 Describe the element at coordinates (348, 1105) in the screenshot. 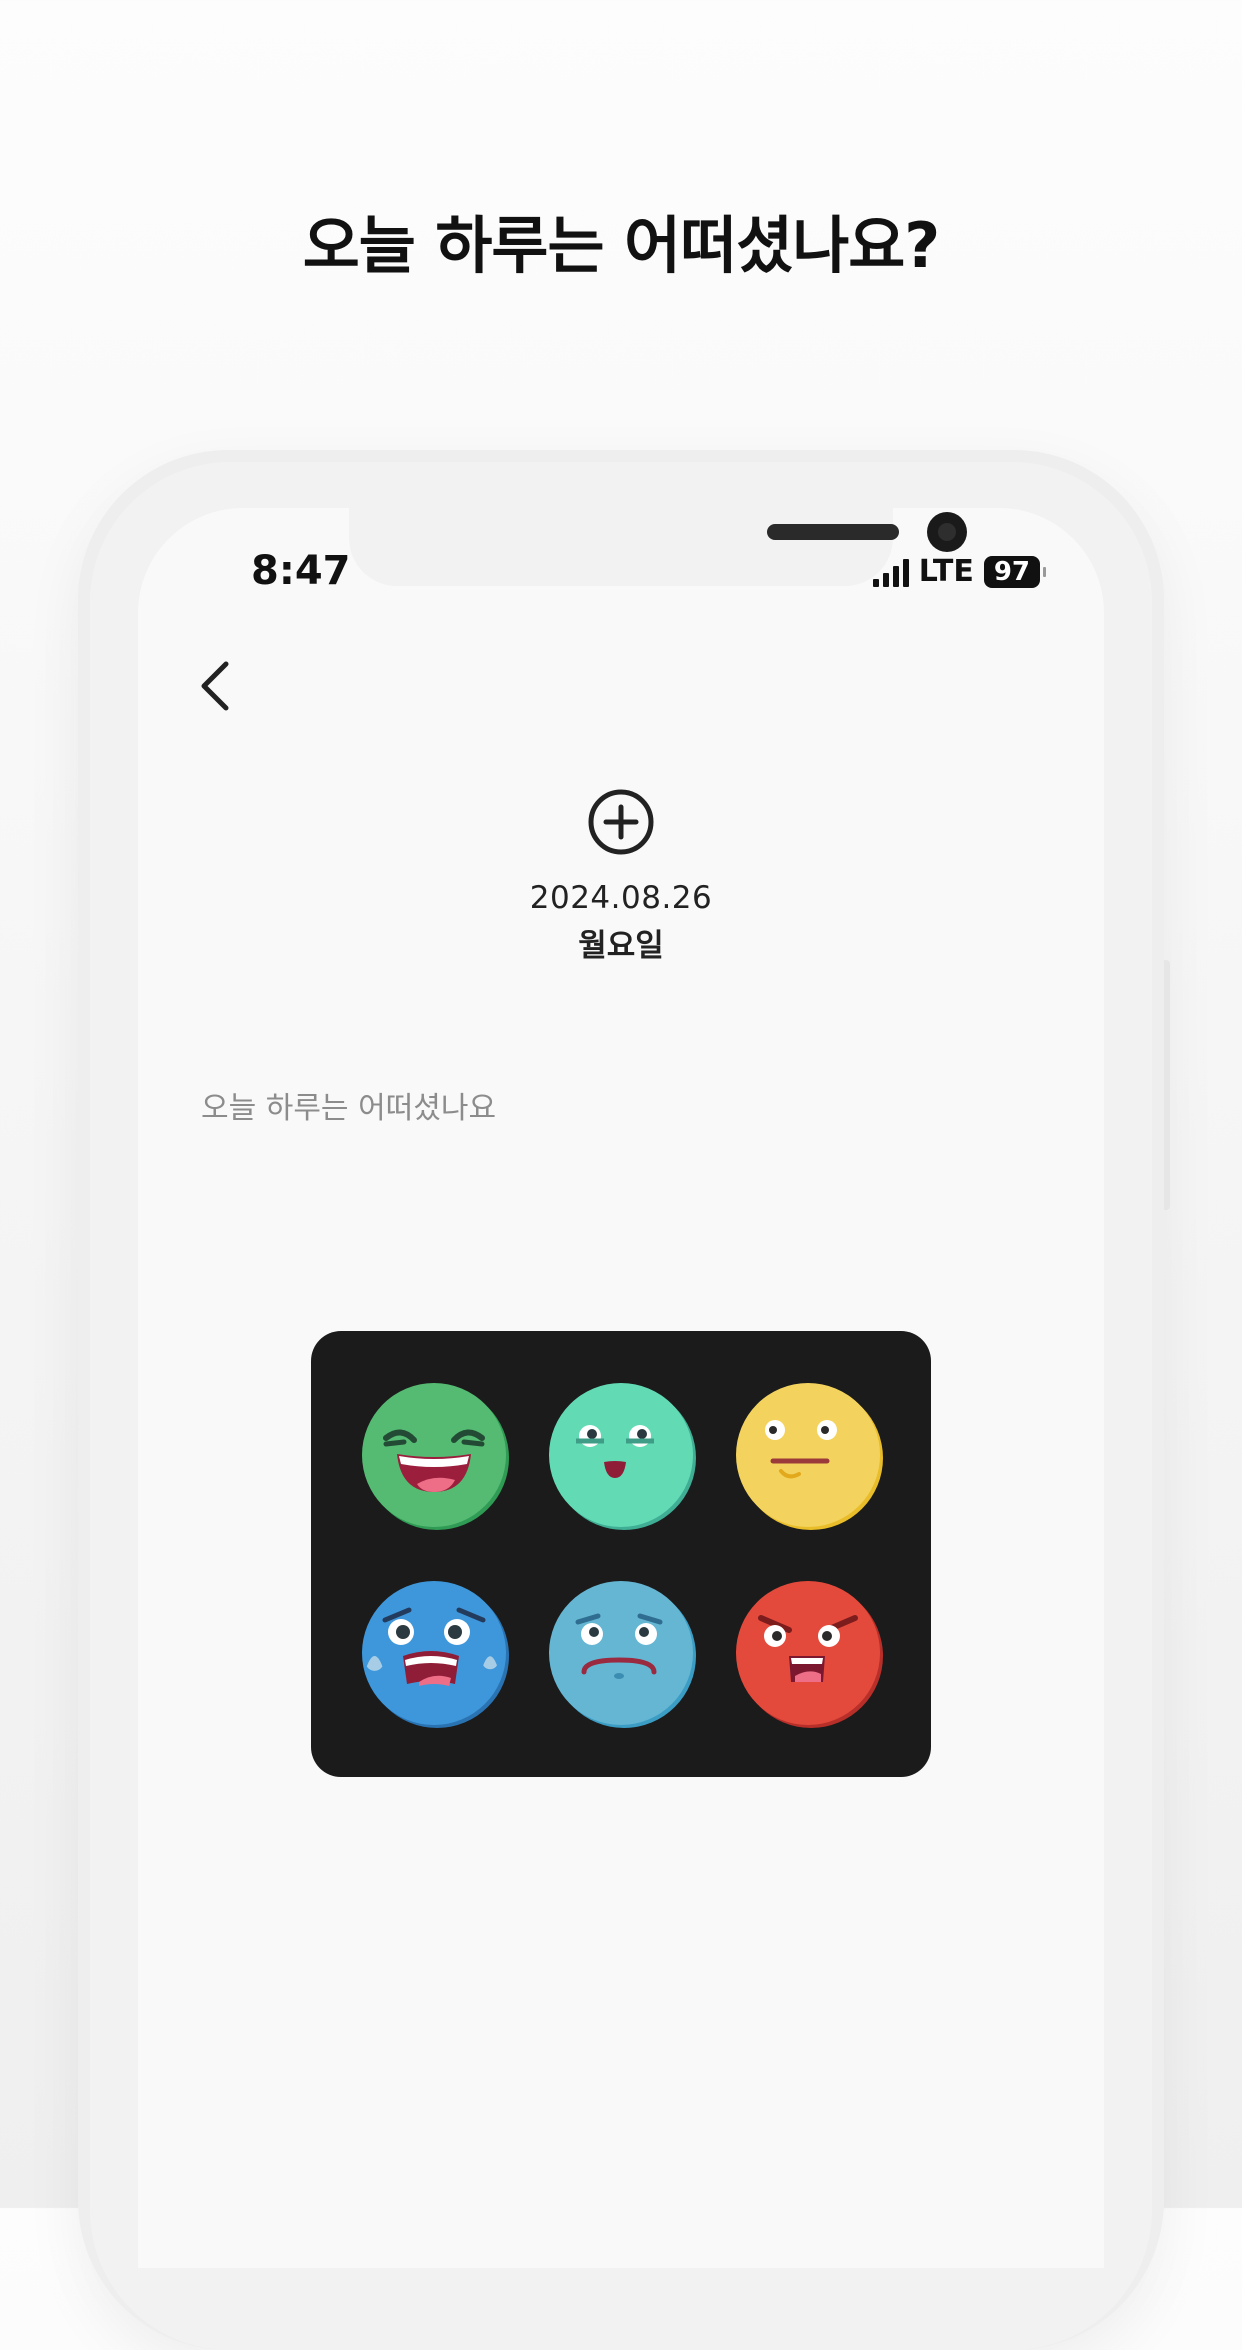

I see `diary-text-input: 오늘 하루는 어떠셨나요` at that location.